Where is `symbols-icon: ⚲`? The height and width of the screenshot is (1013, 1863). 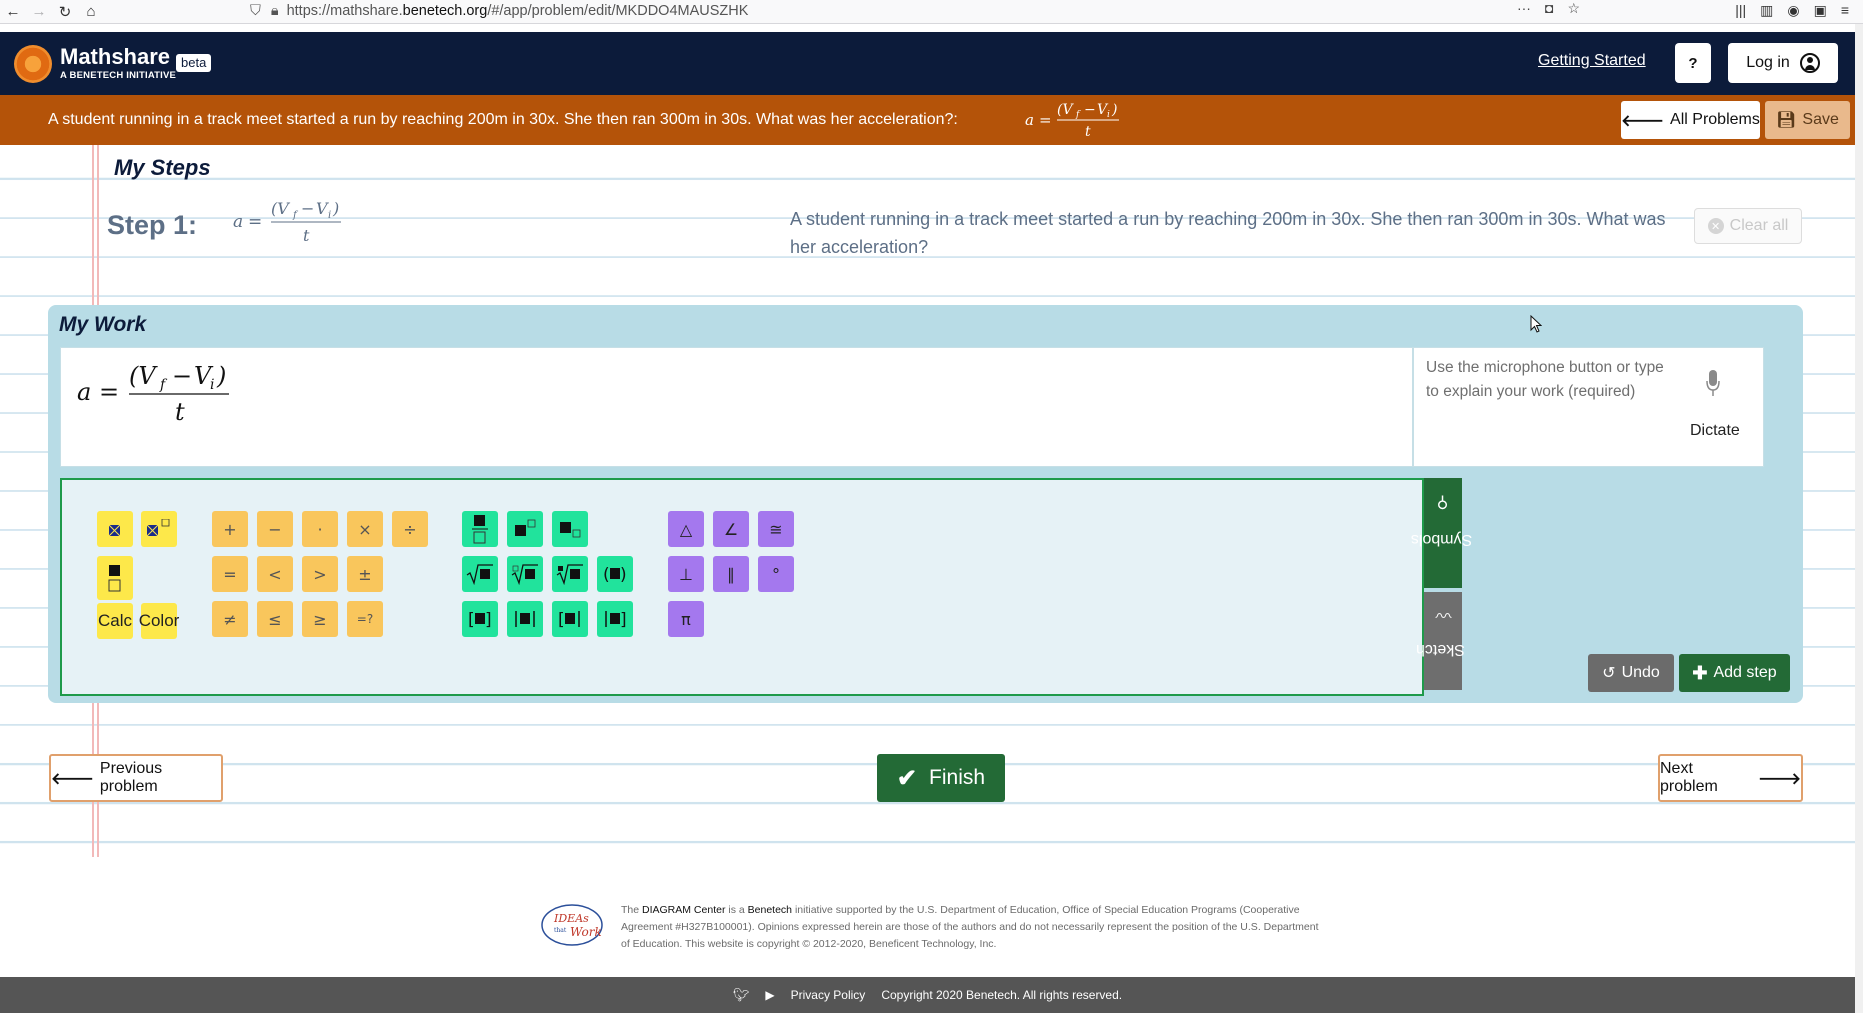 symbols-icon: ⚲ is located at coordinates (1443, 502).